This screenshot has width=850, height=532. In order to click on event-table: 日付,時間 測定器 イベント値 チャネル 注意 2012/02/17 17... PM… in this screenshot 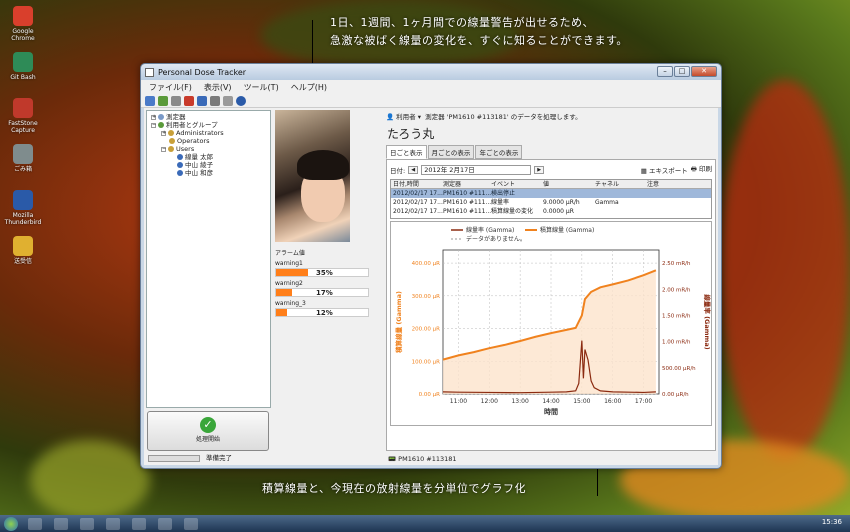, I will do `click(551, 199)`.